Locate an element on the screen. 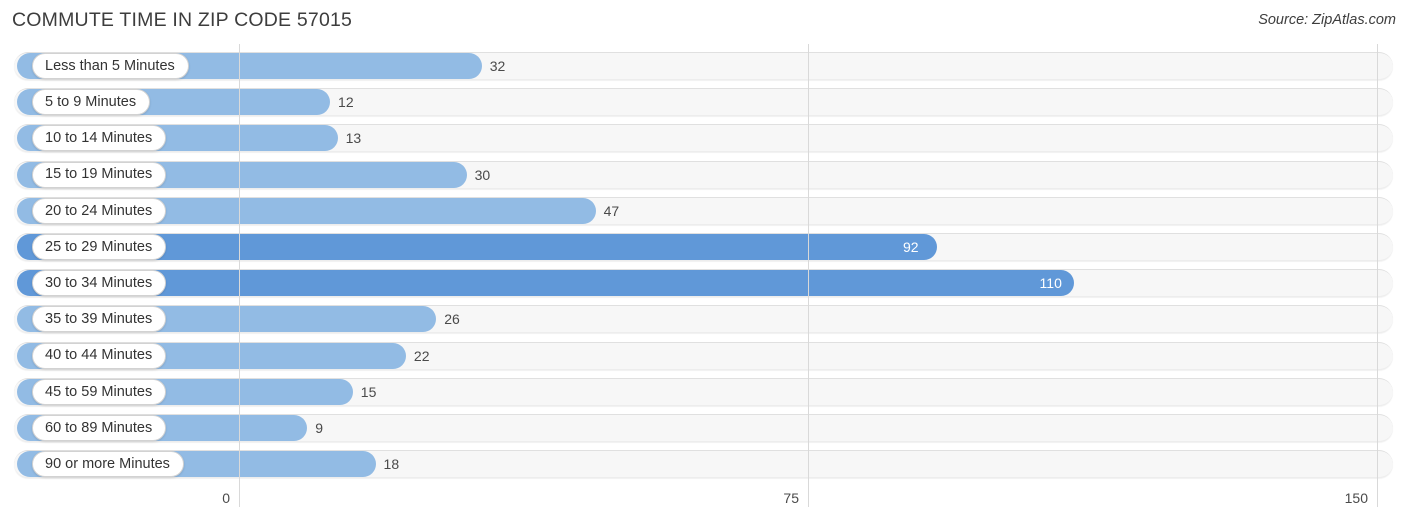 This screenshot has height=523, width=1406. bar-row: 5 to 9 Minutes 12 is located at coordinates (703, 102).